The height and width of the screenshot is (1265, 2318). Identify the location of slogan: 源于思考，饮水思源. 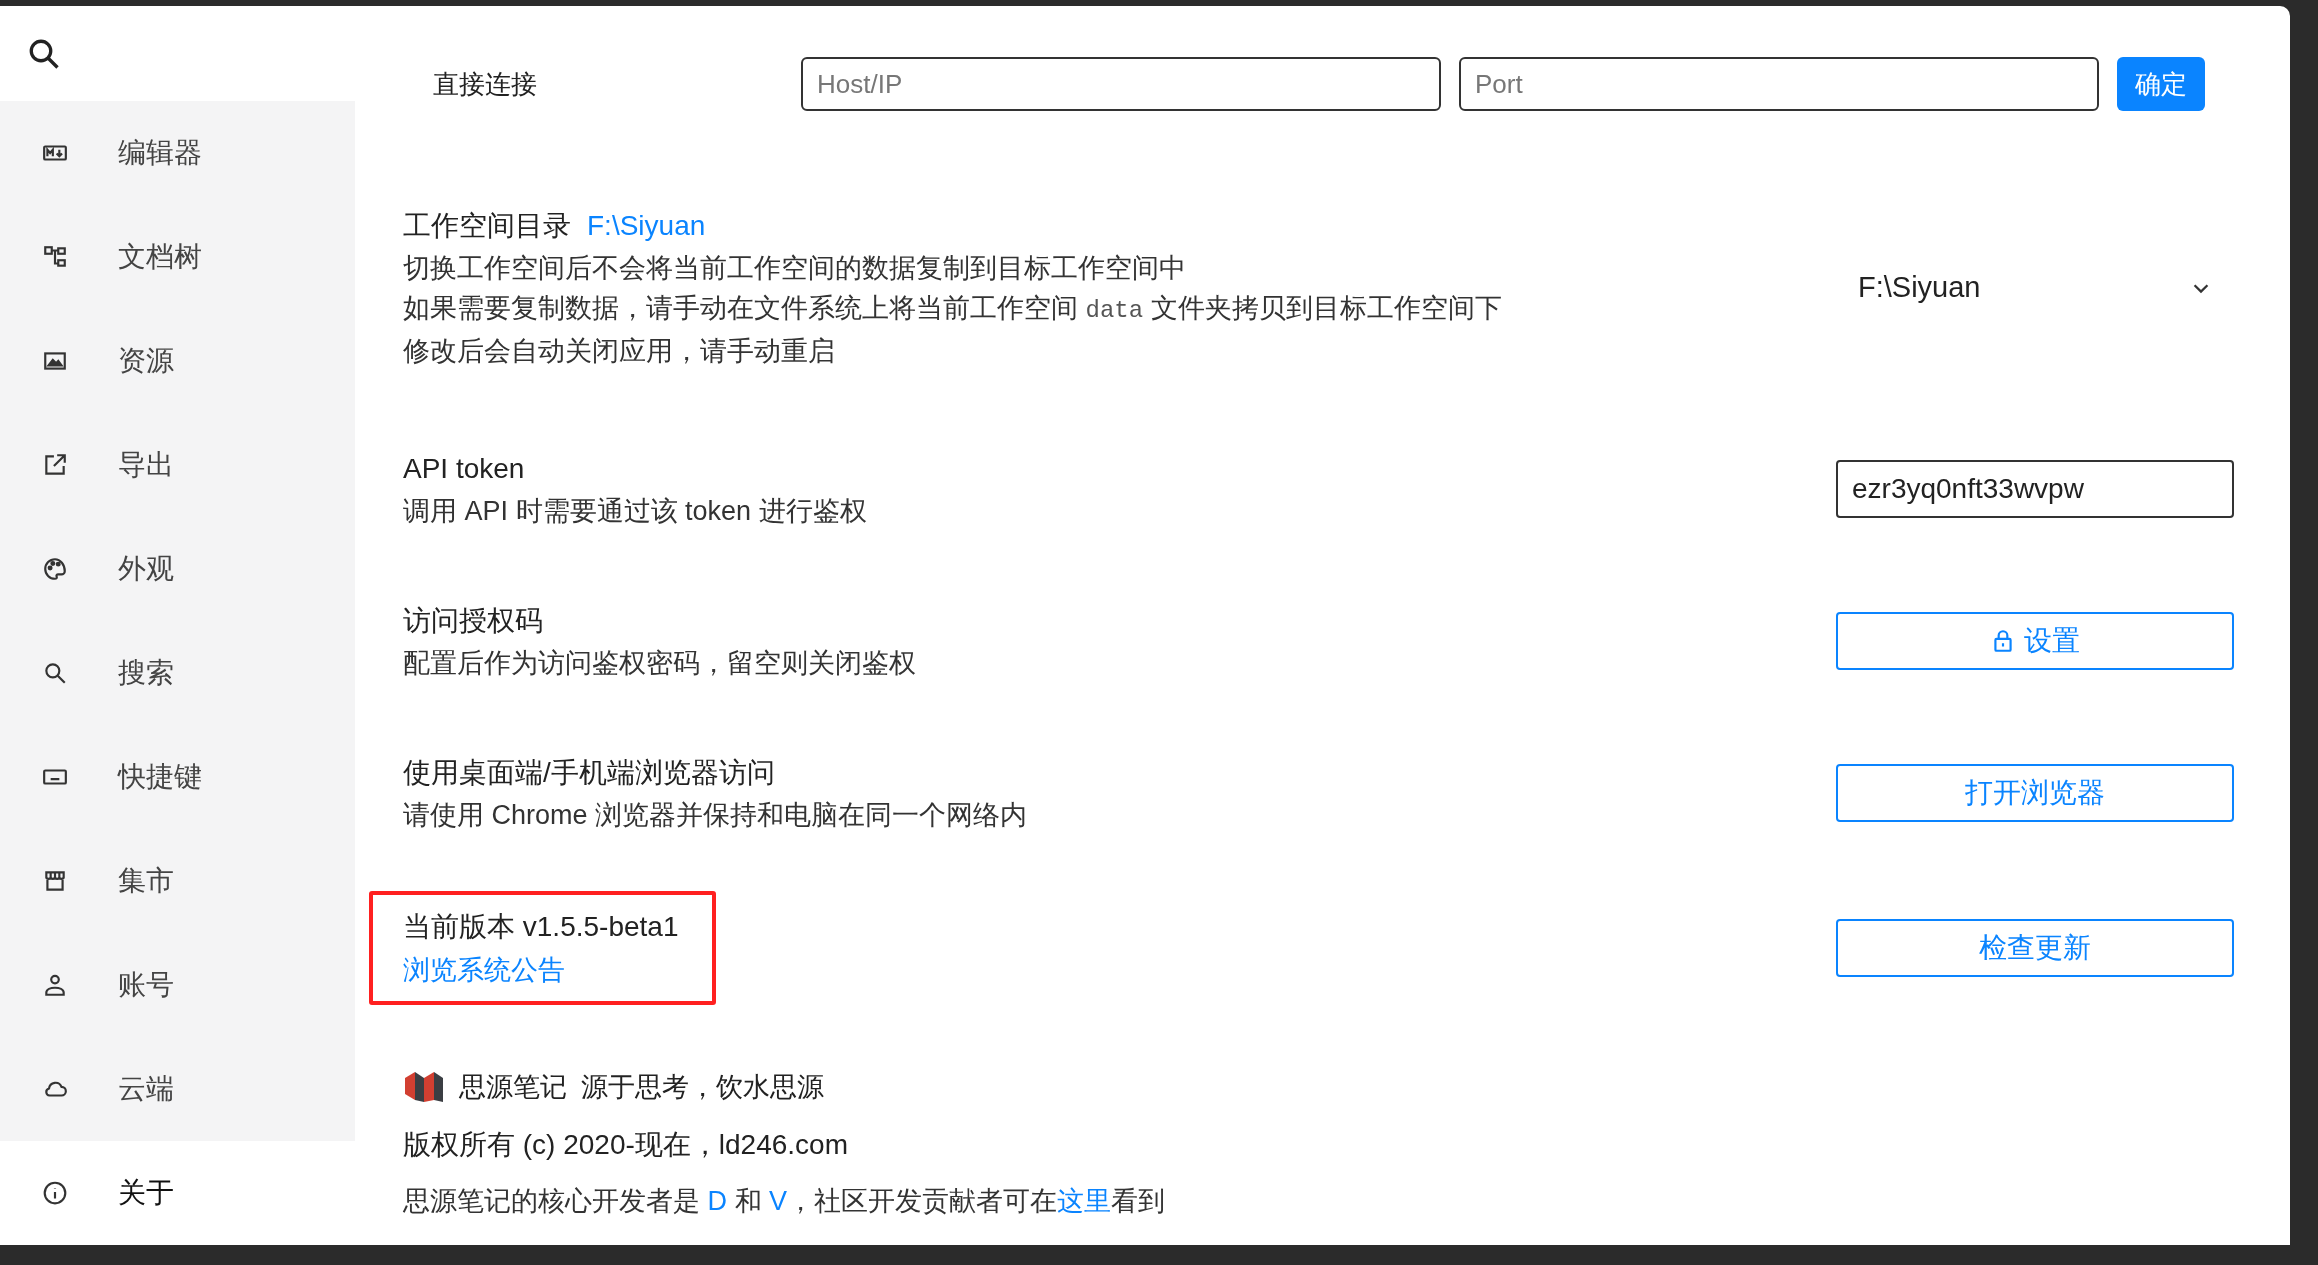
(702, 1087).